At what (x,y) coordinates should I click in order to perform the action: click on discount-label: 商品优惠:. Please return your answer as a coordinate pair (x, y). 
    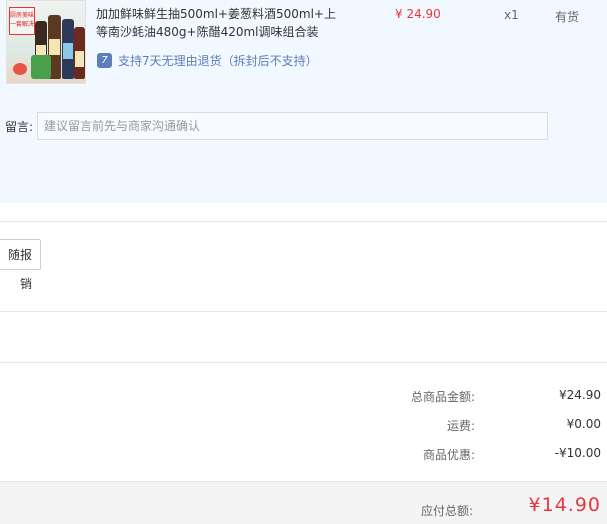
    Looking at the image, I should click on (448, 455).